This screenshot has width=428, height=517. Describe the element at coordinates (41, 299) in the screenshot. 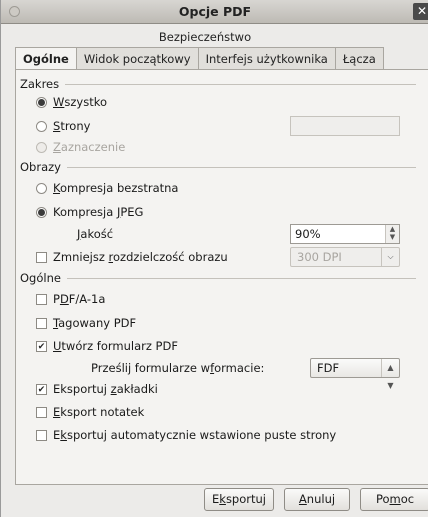

I see `checkbox-pdfa-box` at that location.